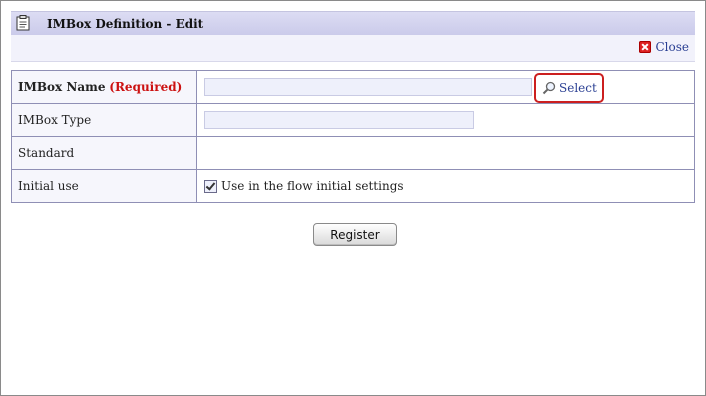 The height and width of the screenshot is (396, 706). I want to click on initial-use-label: Initial use, so click(104, 186).